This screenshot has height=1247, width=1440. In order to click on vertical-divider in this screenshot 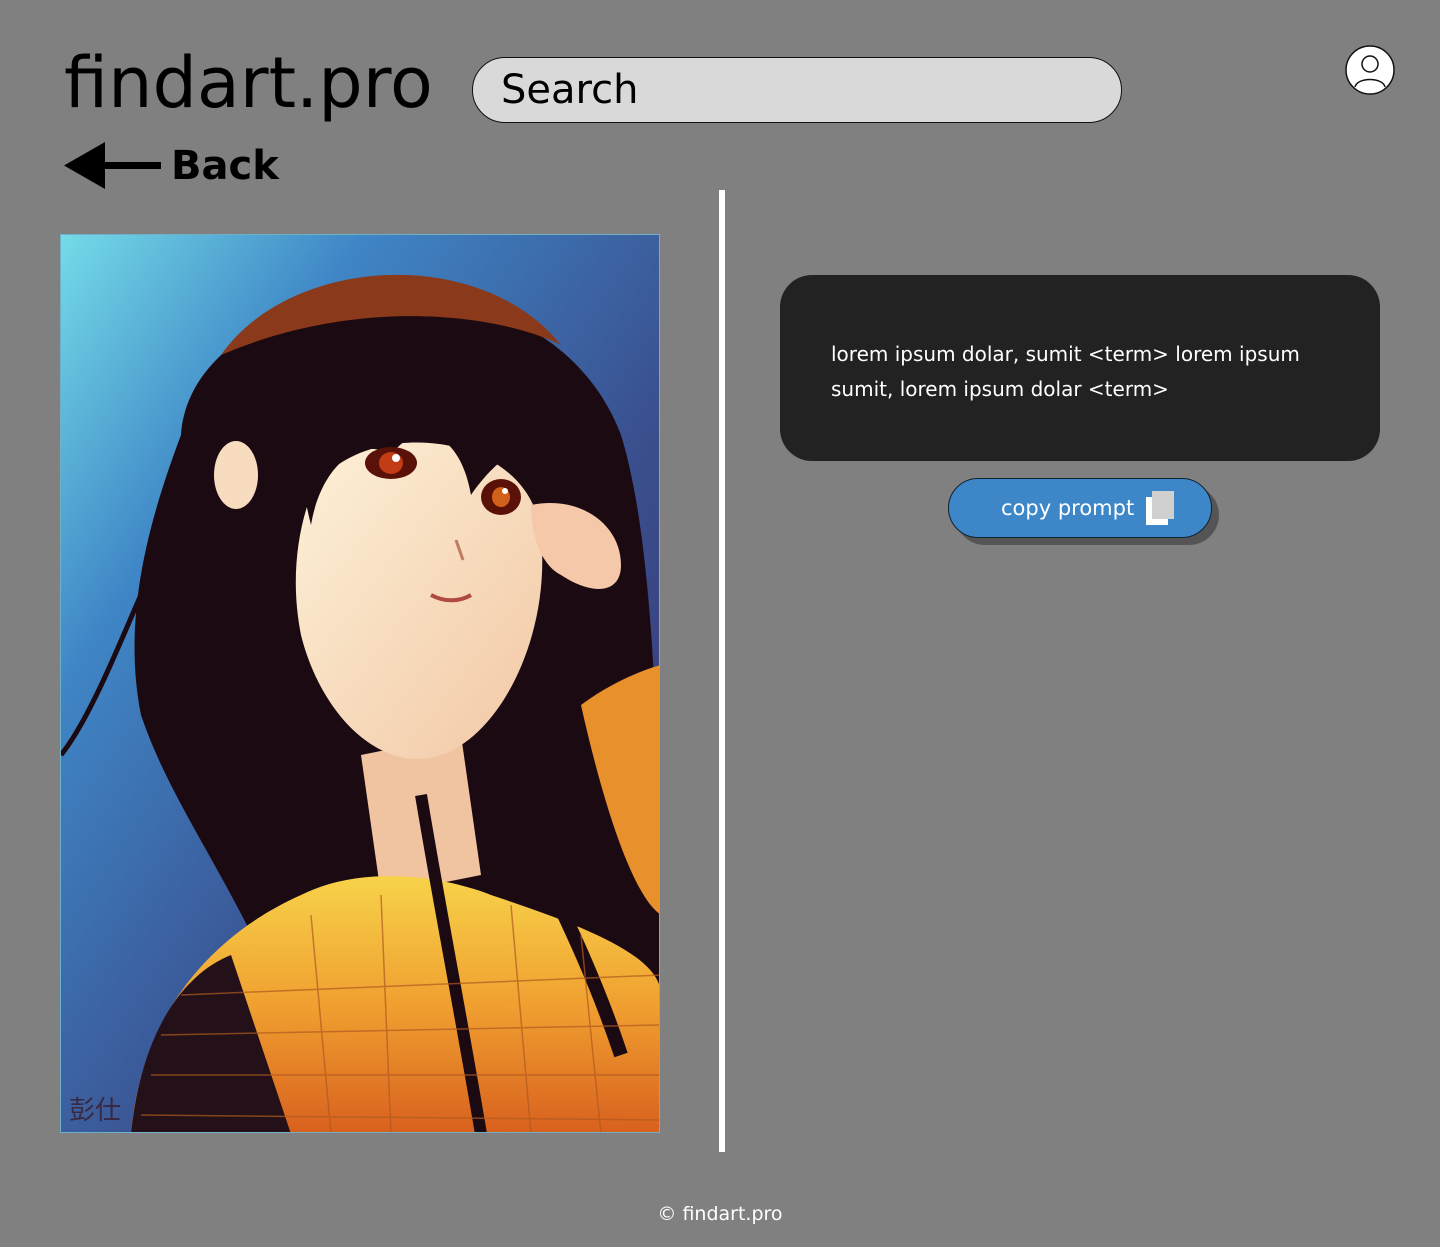, I will do `click(722, 671)`.